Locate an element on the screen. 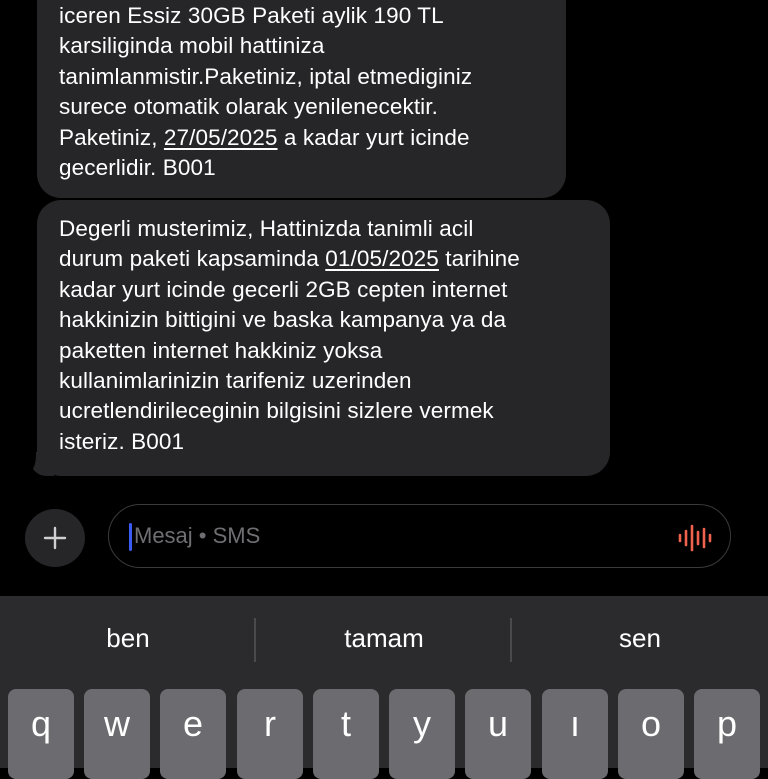  message-input: Mesaj • SMS is located at coordinates (419, 536).